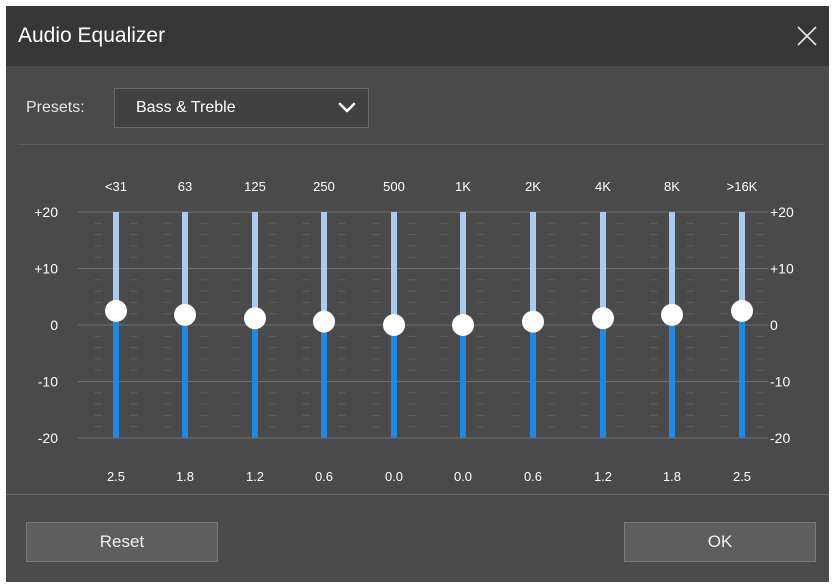  Describe the element at coordinates (417, 494) in the screenshot. I see `footer-divider` at that location.